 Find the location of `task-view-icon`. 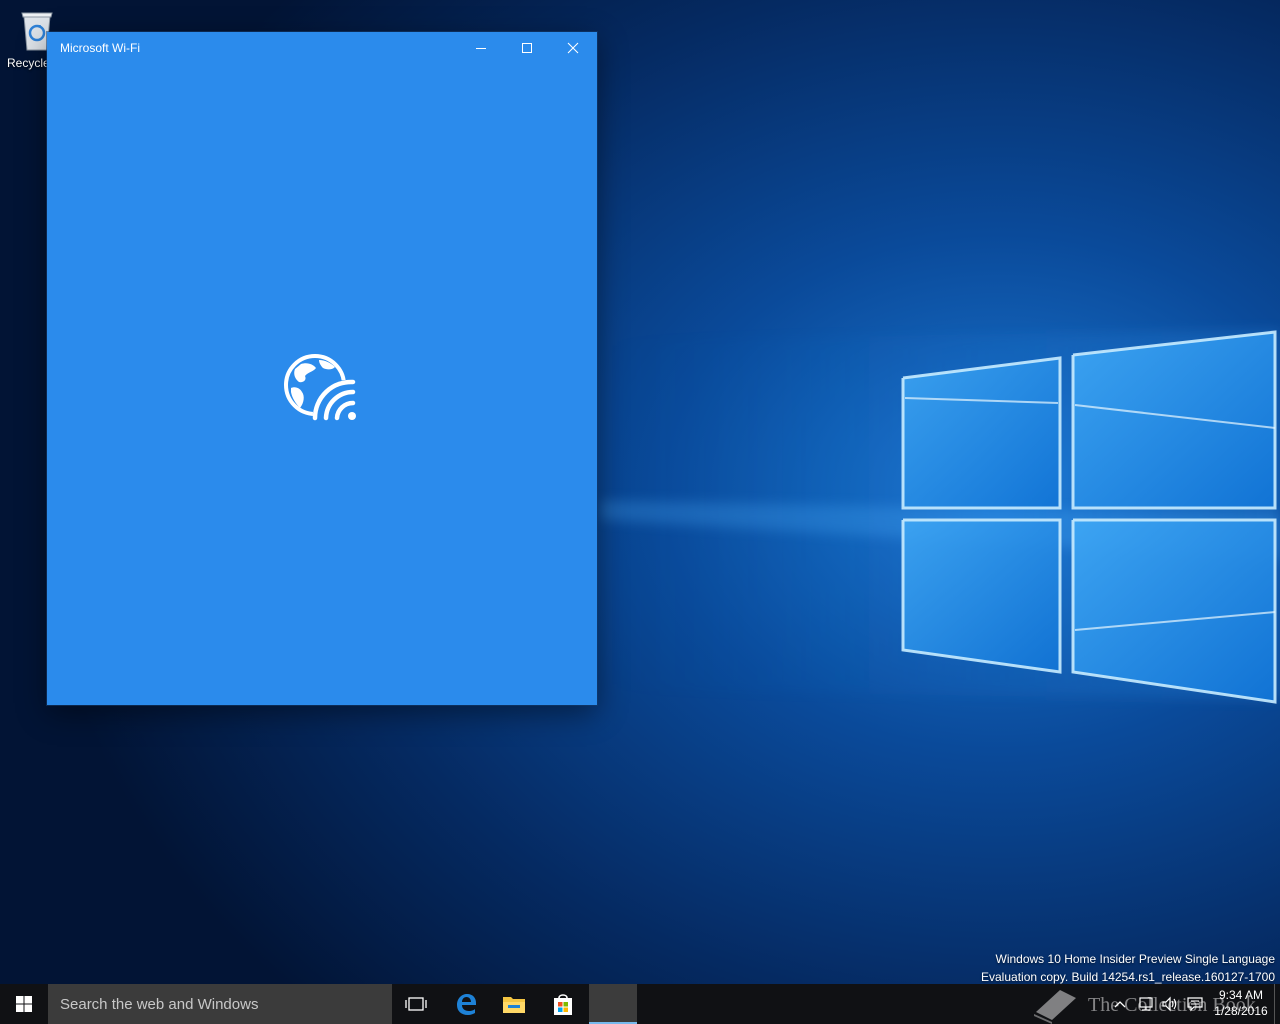

task-view-icon is located at coordinates (416, 1004).